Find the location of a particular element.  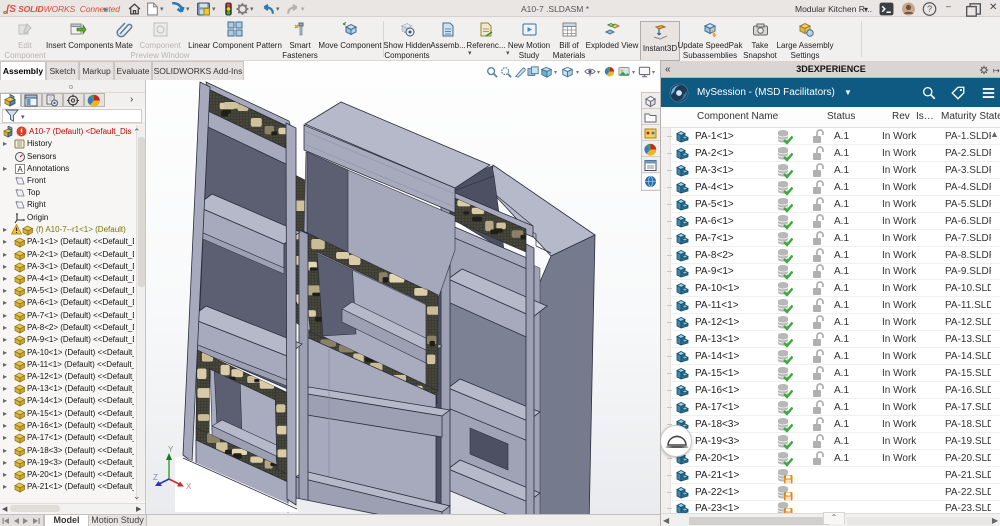

svg-text: Y is located at coordinates (171, 449).